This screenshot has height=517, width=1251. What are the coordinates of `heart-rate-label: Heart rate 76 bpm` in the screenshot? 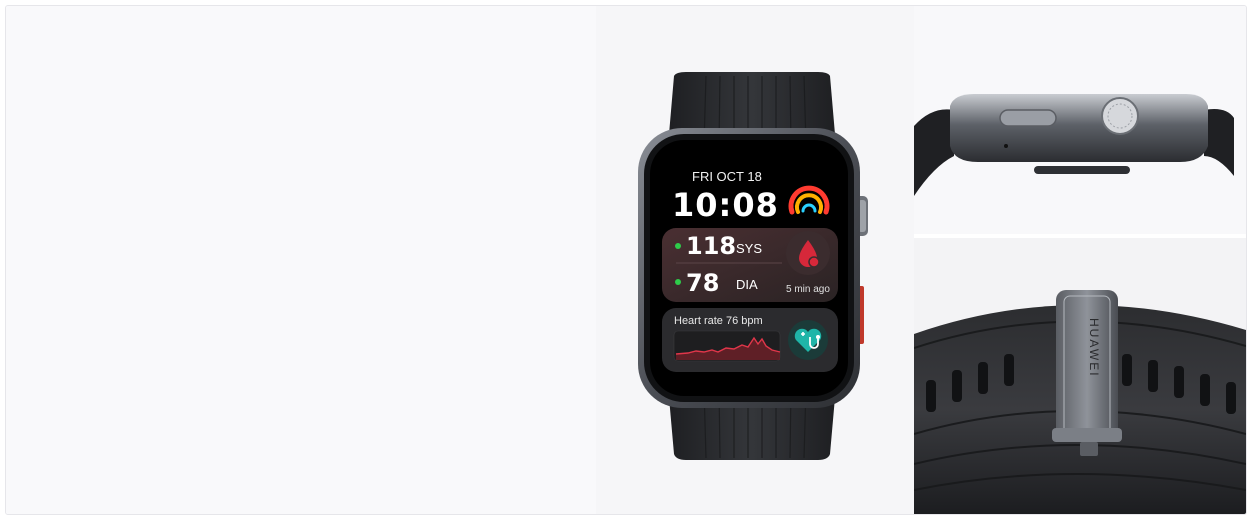 It's located at (718, 321).